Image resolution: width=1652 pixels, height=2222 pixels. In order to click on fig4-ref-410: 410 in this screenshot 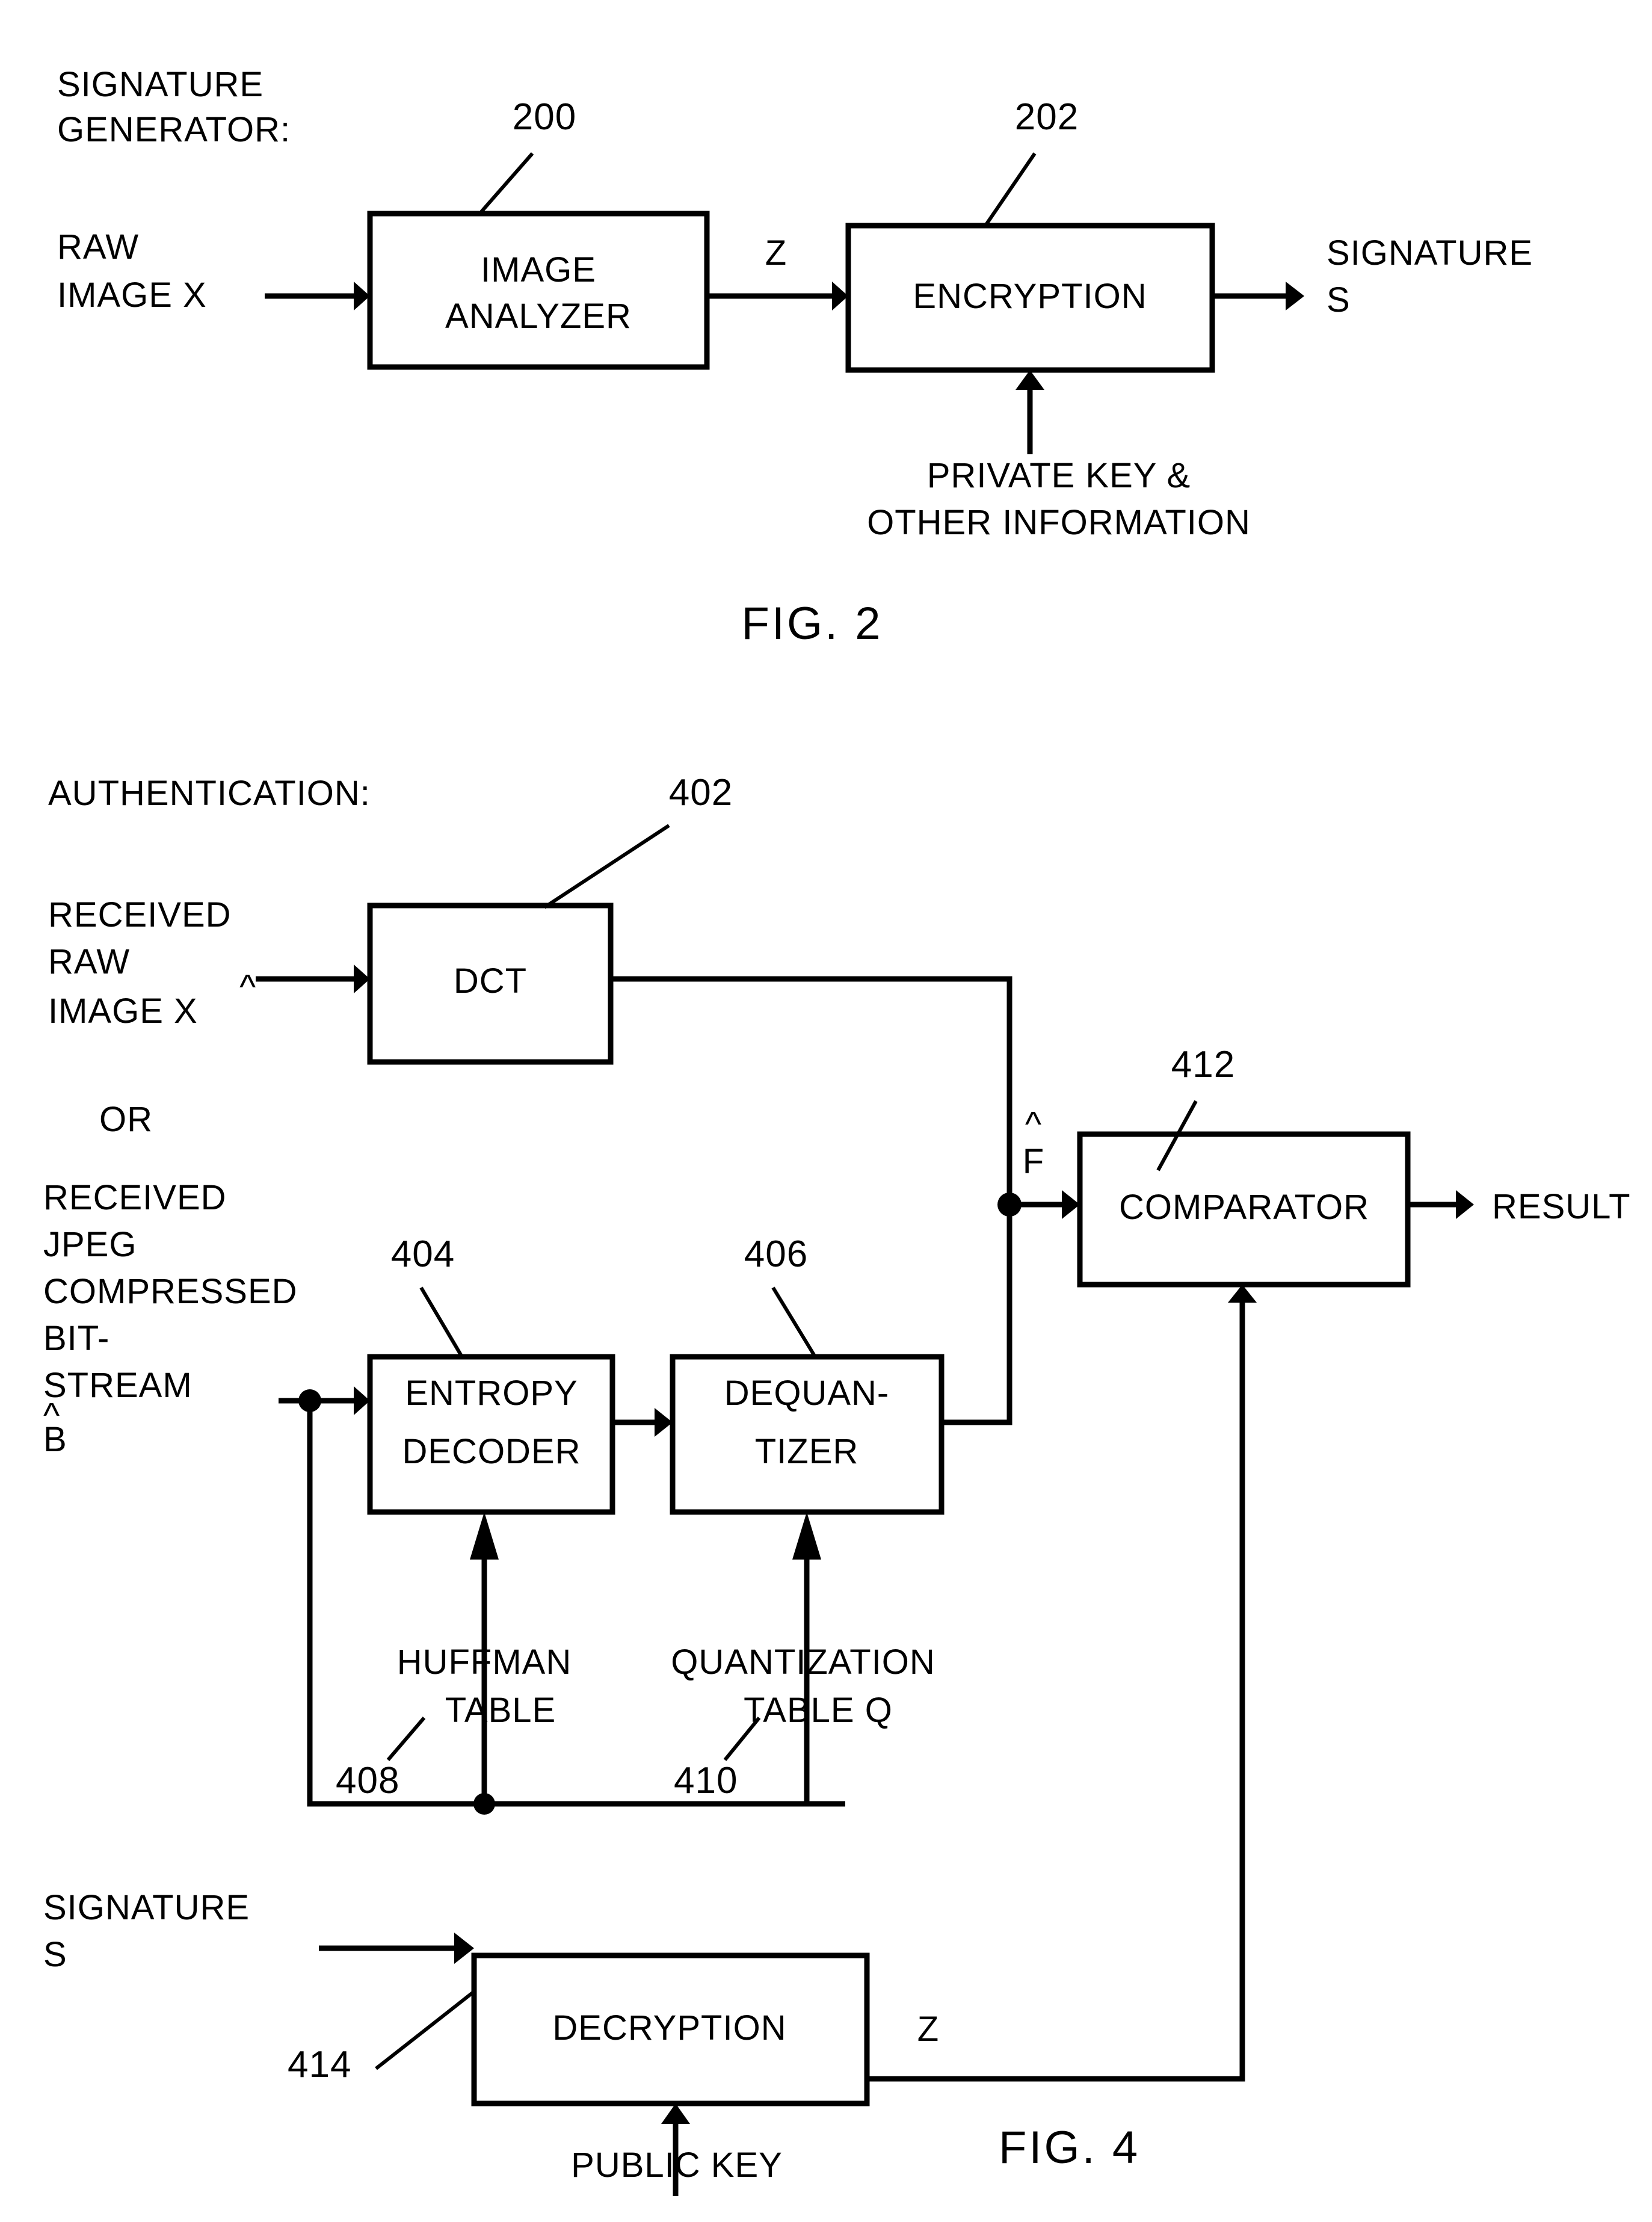, I will do `click(706, 1780)`.